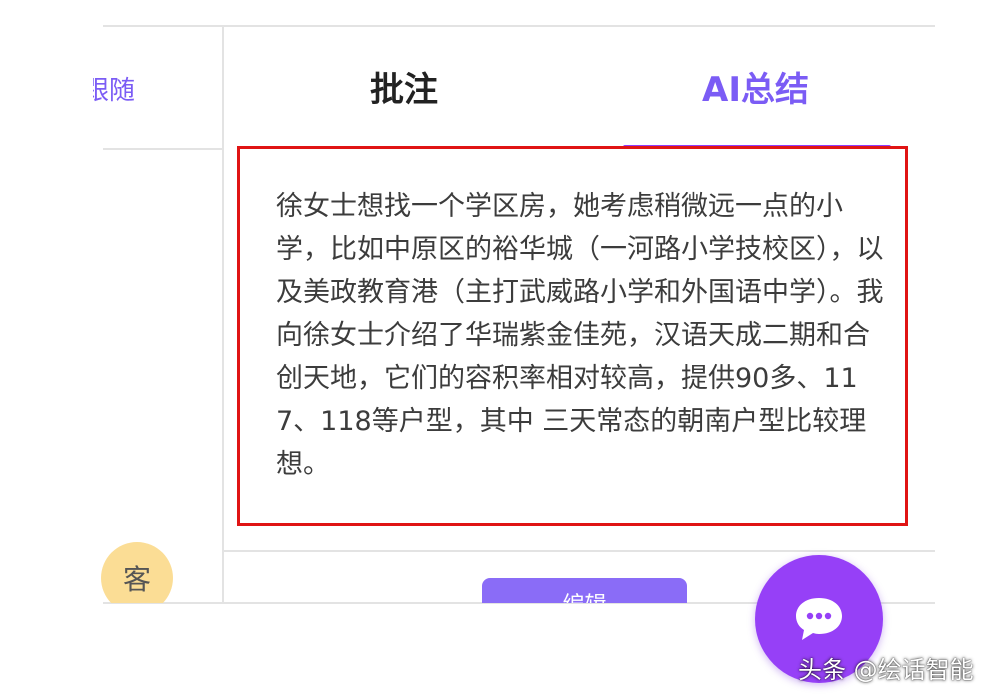  What do you see at coordinates (404, 86) in the screenshot?
I see `tab-annotation: 批注` at bounding box center [404, 86].